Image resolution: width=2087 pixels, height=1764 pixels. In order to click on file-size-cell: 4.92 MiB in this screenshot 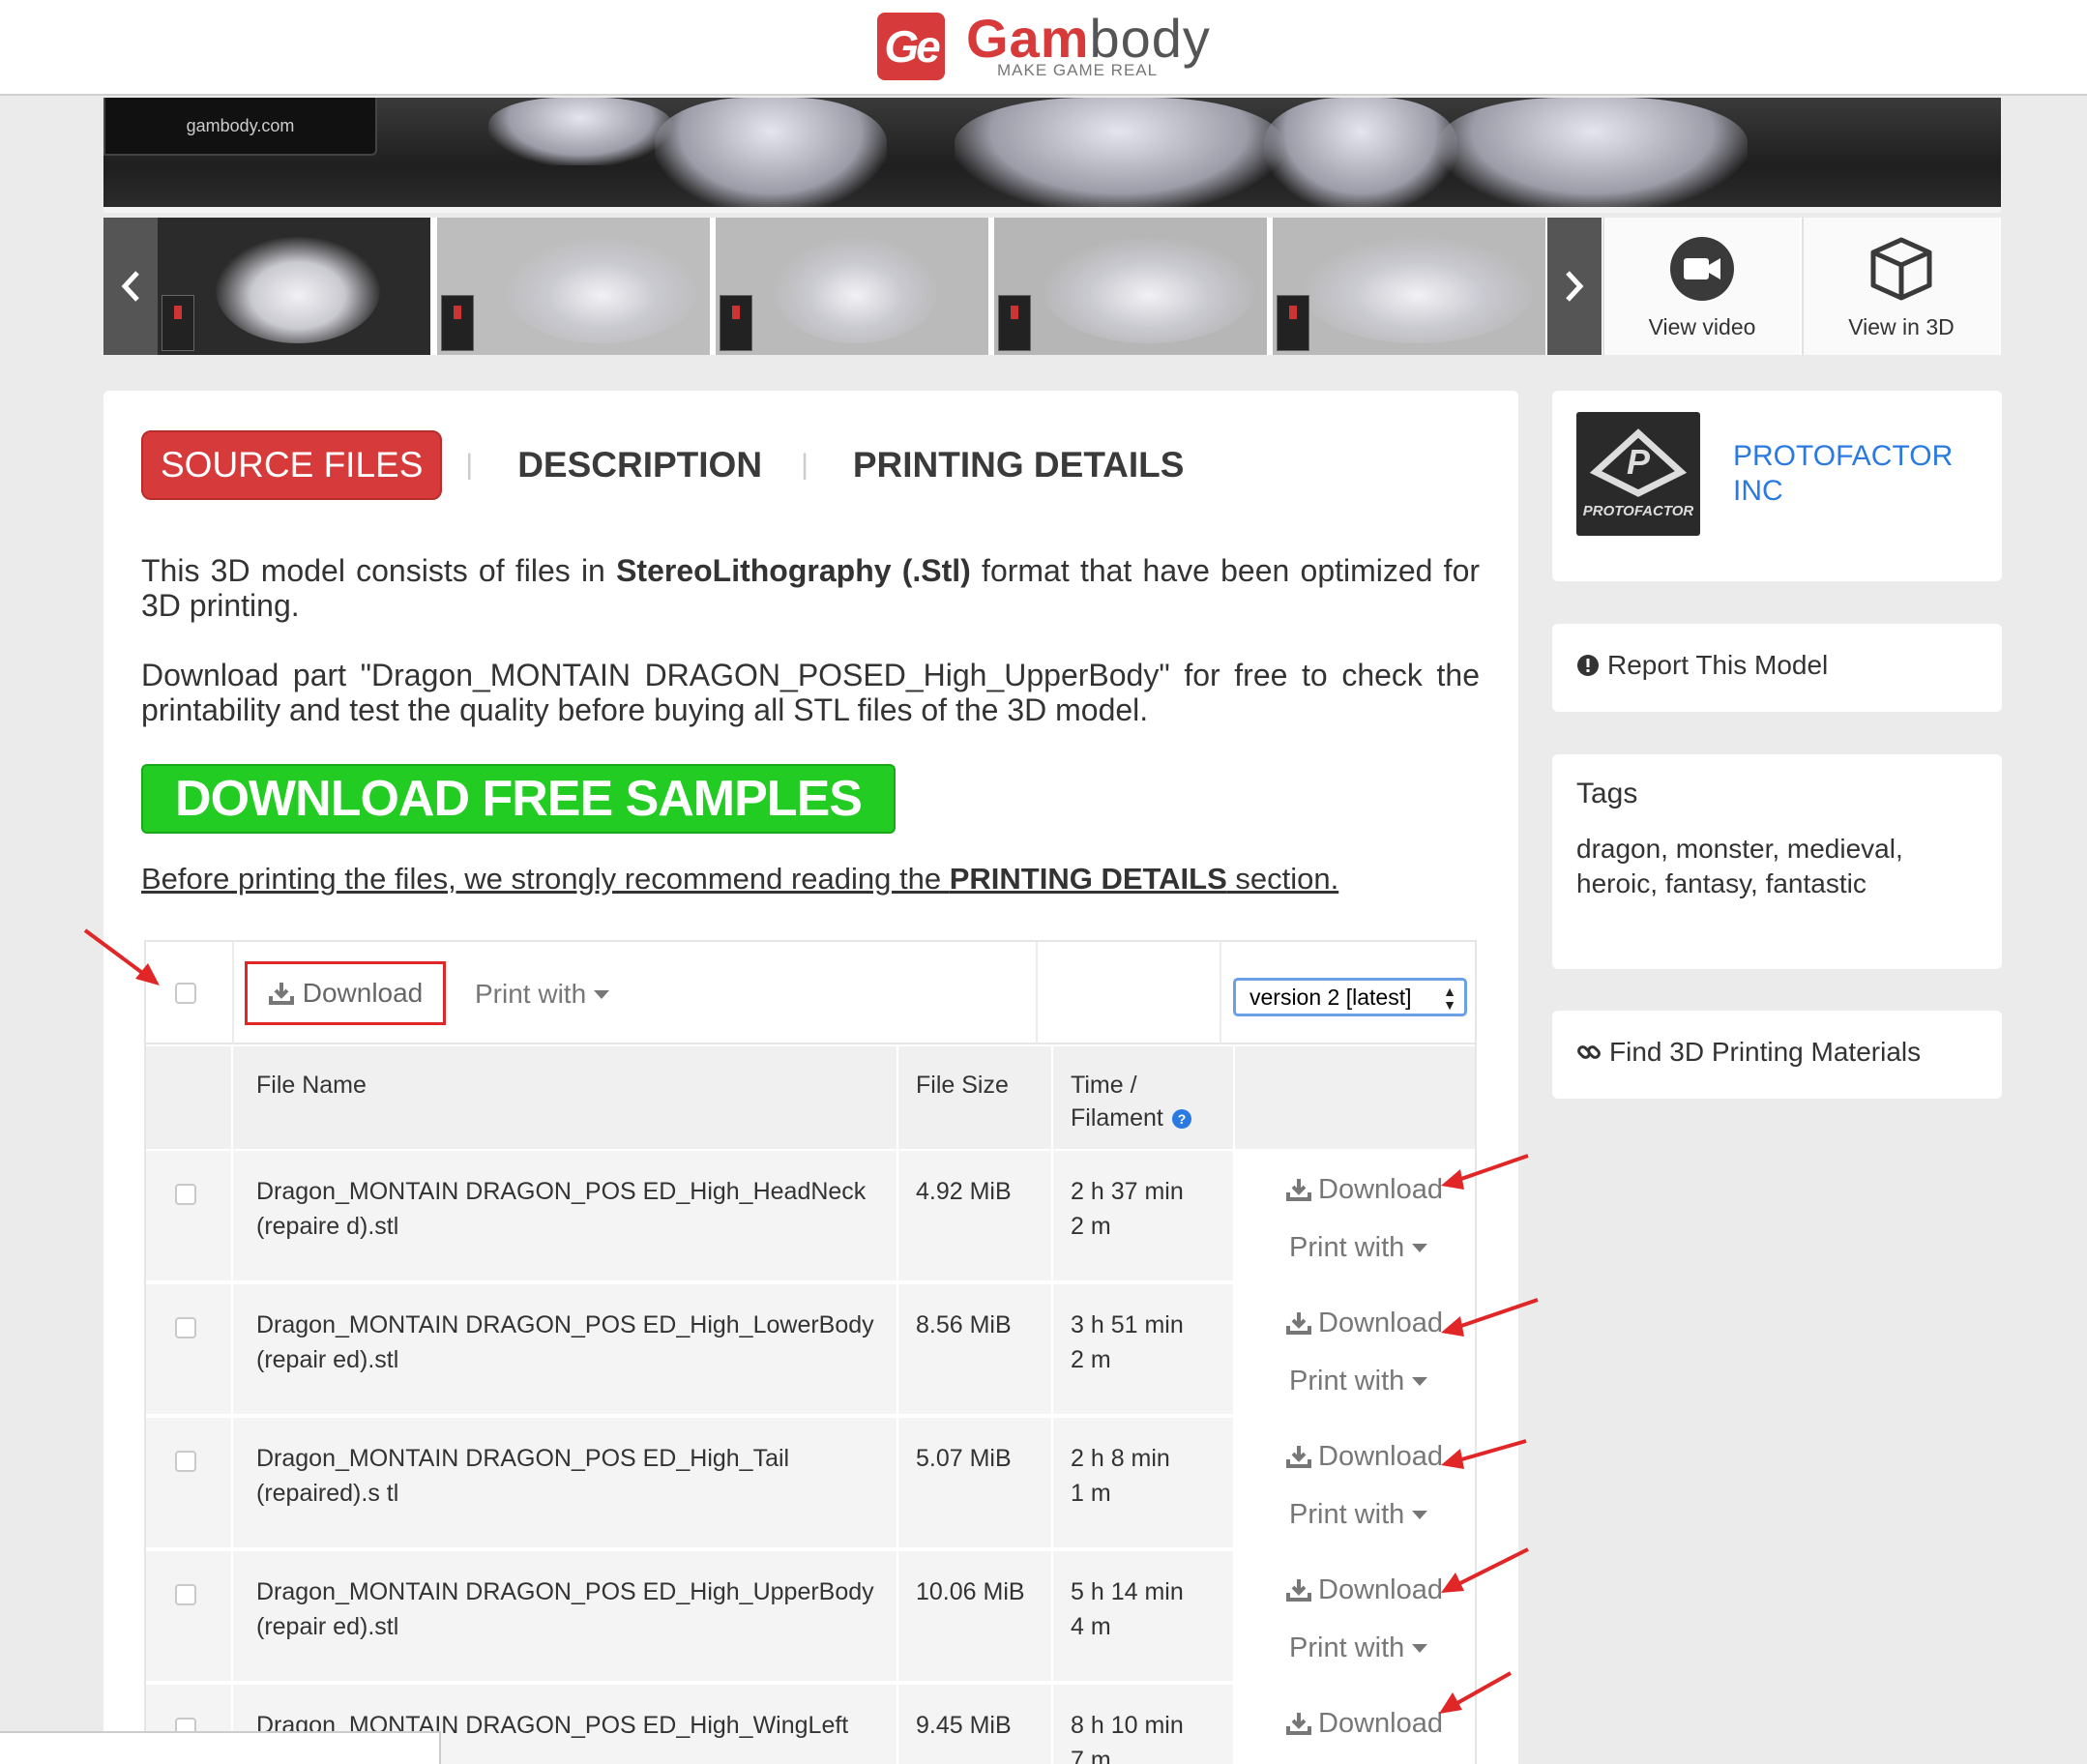, I will do `click(974, 1215)`.